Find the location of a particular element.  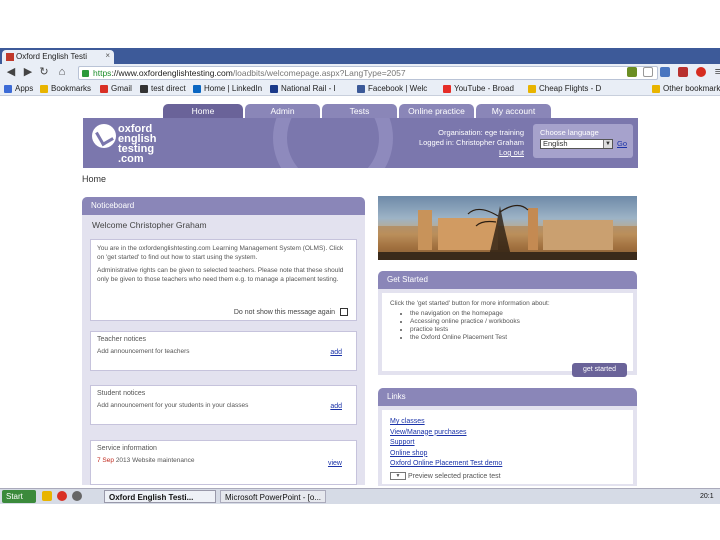

nav-tab-tests: Tests is located at coordinates (359, 111).